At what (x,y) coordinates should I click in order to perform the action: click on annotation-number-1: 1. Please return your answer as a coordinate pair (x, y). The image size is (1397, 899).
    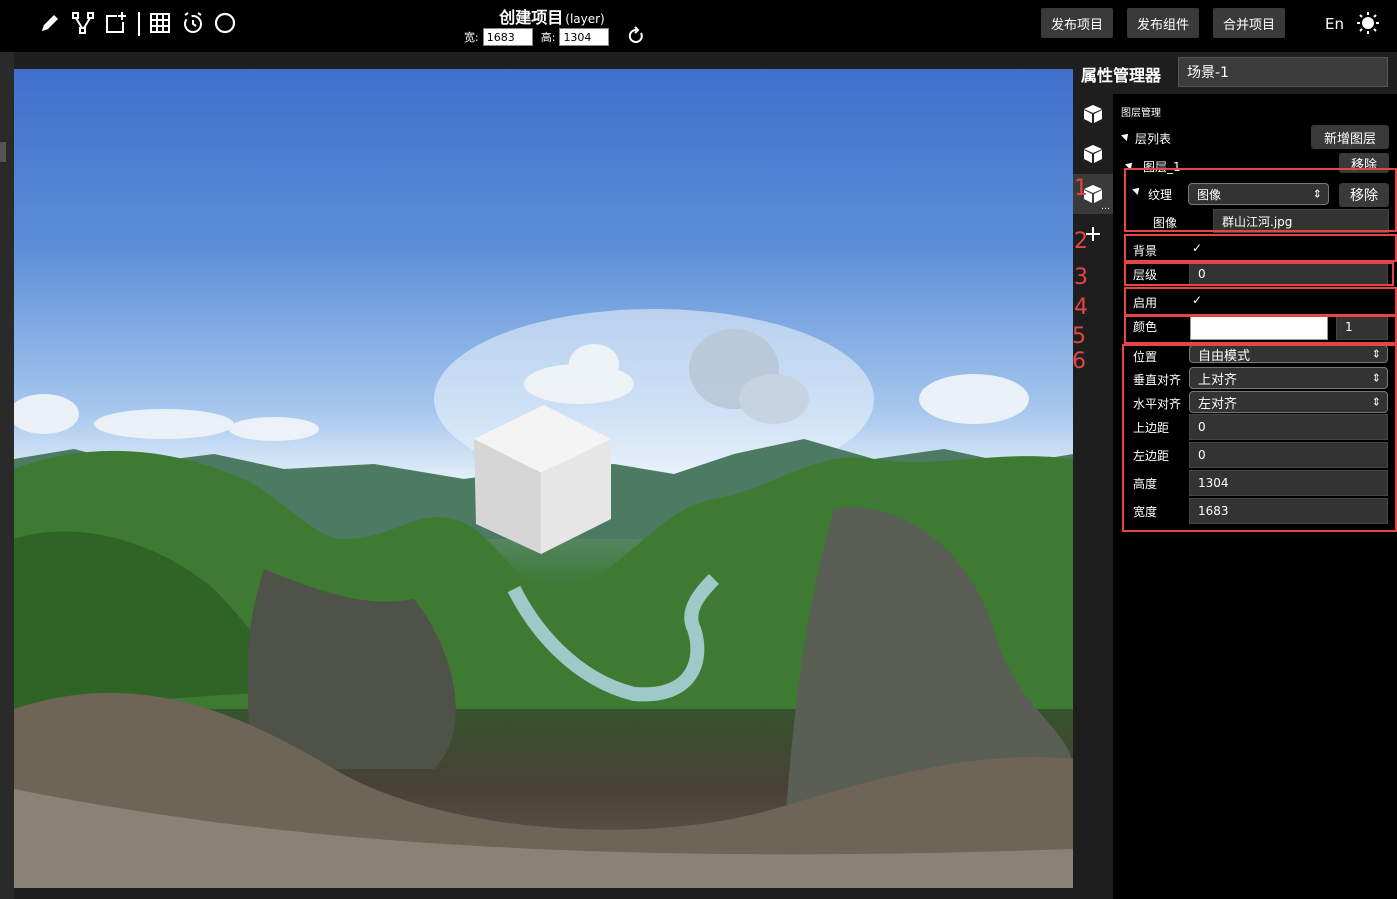
    Looking at the image, I should click on (1081, 188).